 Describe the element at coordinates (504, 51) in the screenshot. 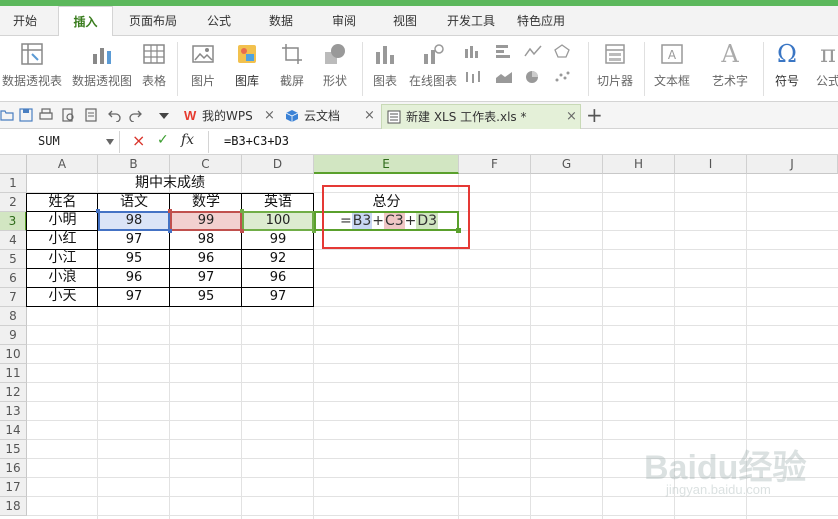

I see `bar-chart-icon` at that location.